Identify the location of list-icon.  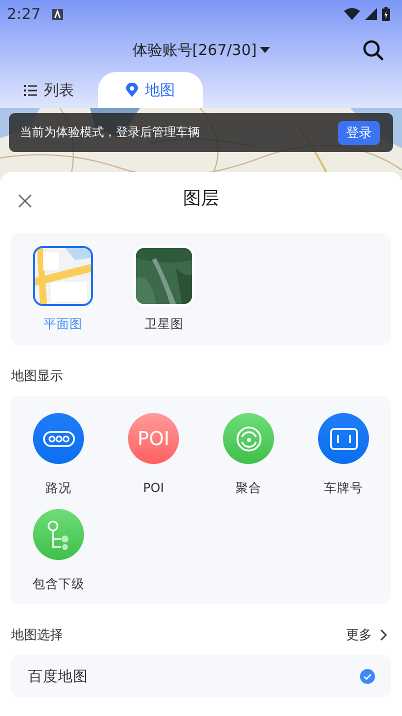
(30, 90).